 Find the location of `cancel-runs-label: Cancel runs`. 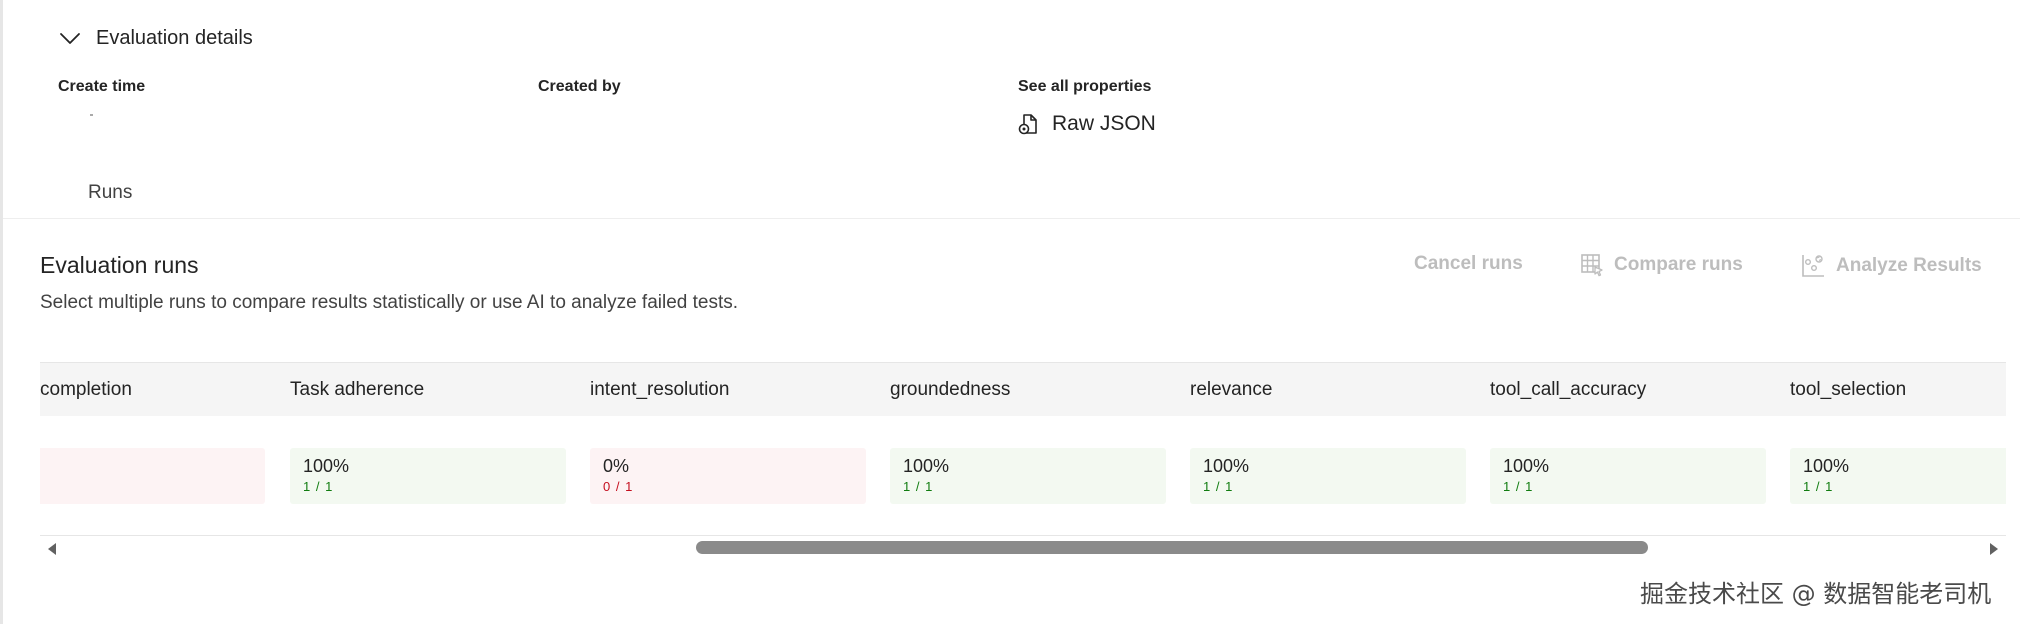

cancel-runs-label: Cancel runs is located at coordinates (1468, 263).